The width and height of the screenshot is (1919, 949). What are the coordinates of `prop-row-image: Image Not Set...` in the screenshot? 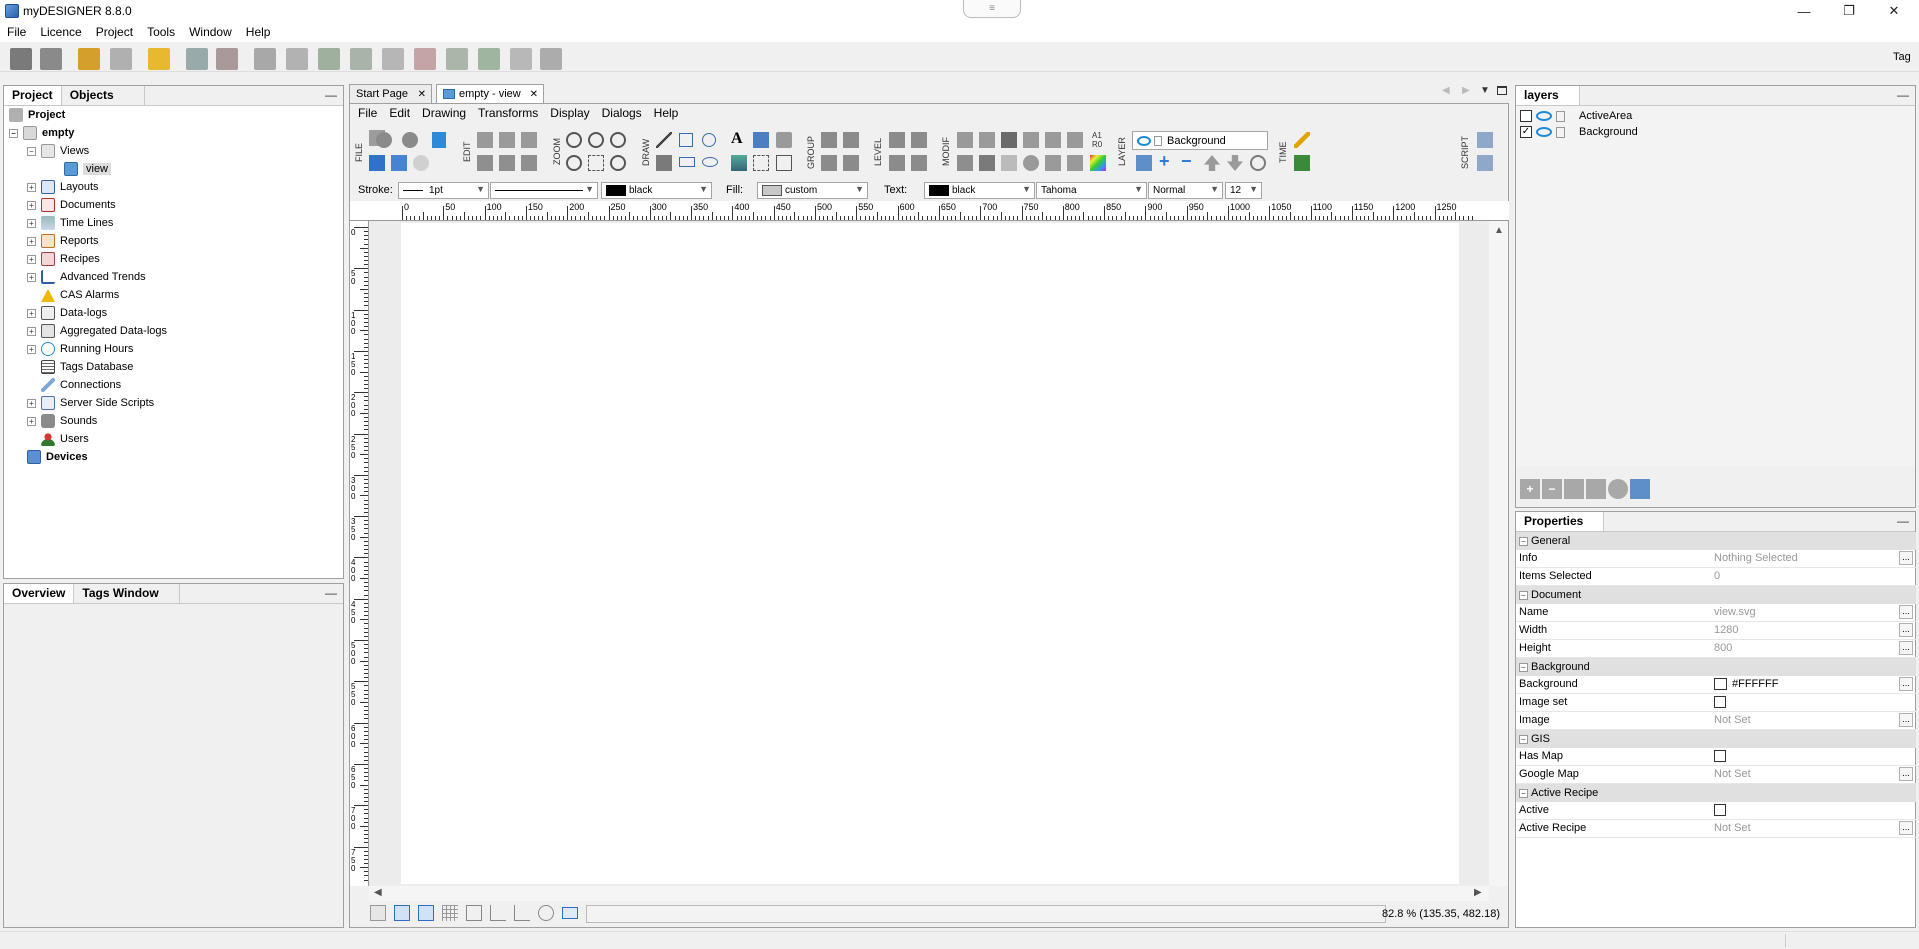 It's located at (1716, 721).